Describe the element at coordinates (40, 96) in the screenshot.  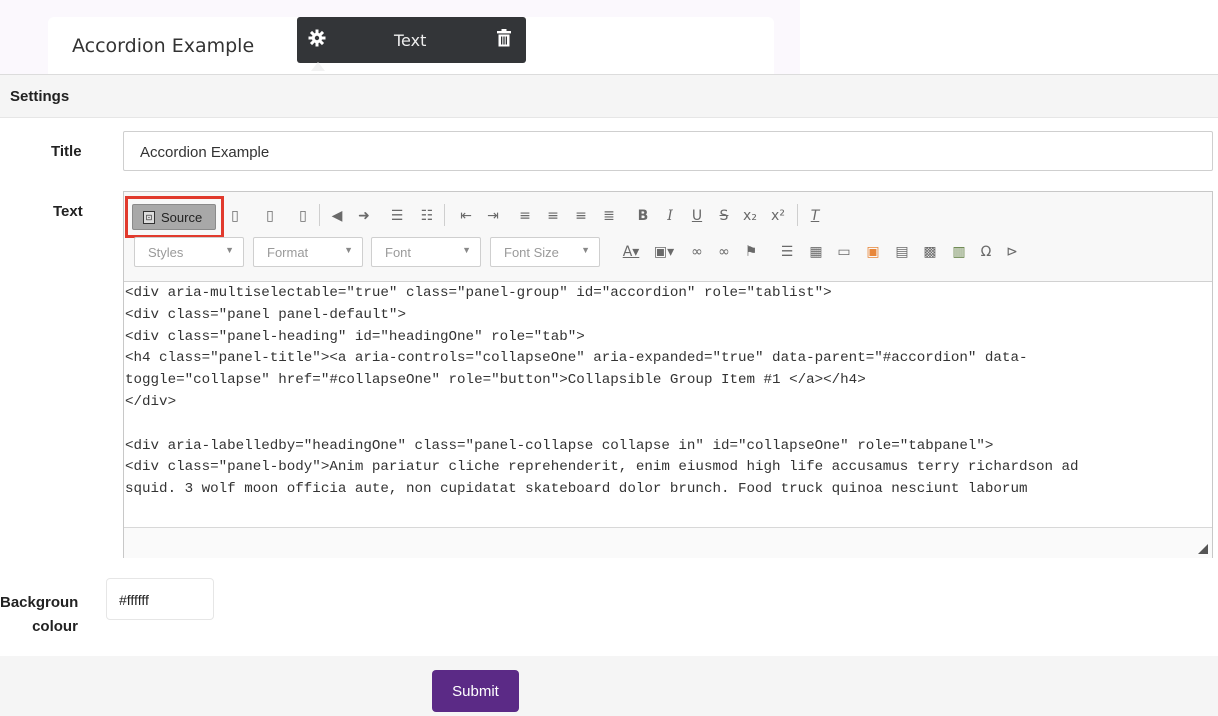
I see `settings-title: Settings` at that location.